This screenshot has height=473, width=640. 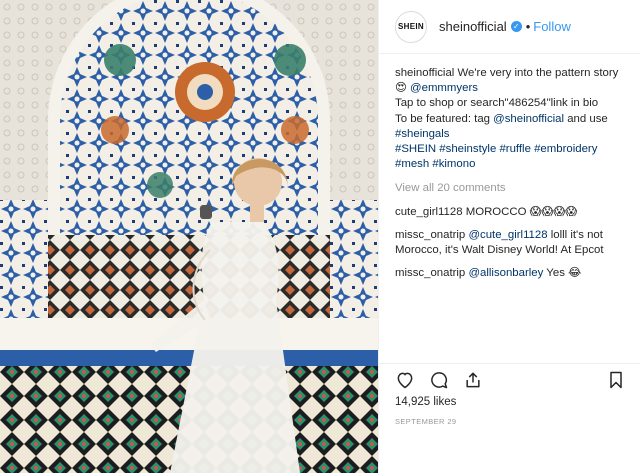 I want to click on avatar: SHEIN, so click(x=411, y=26).